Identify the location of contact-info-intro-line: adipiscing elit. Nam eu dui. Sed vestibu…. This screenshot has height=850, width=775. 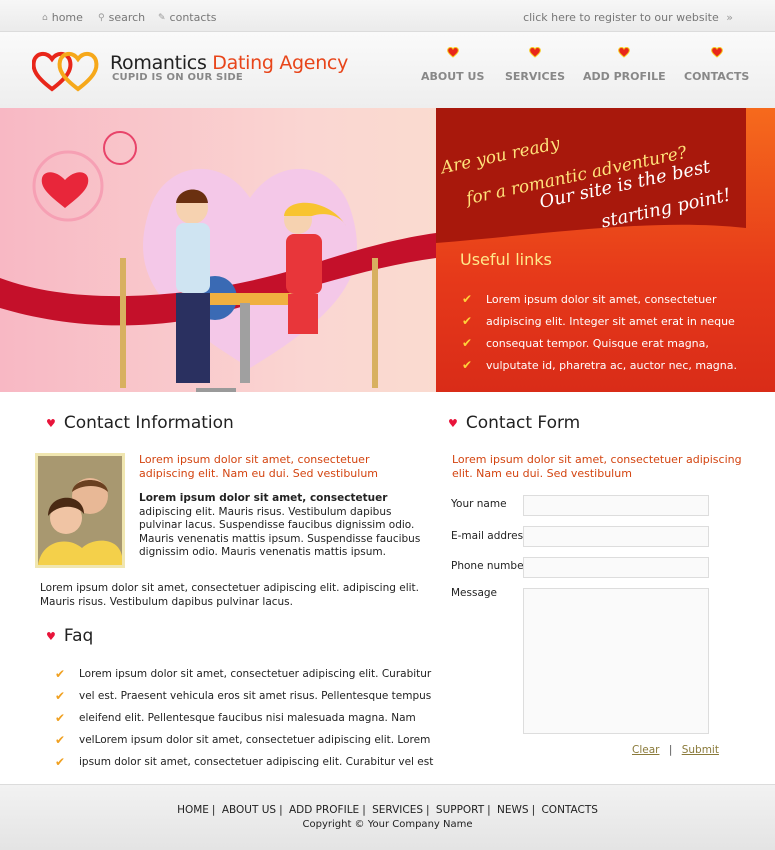
(259, 473).